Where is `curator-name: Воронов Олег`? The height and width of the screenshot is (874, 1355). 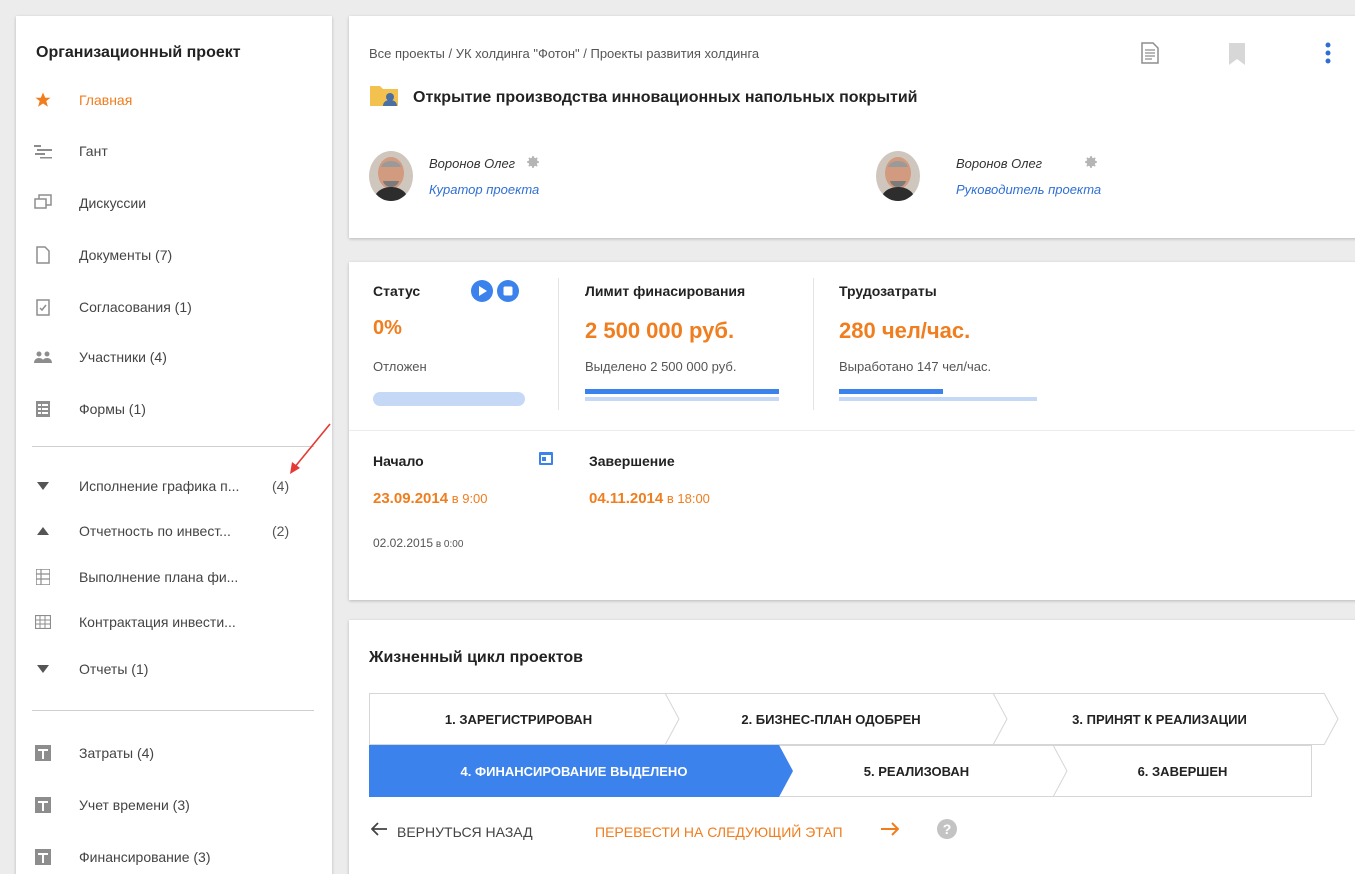 curator-name: Воронов Олег is located at coordinates (472, 163).